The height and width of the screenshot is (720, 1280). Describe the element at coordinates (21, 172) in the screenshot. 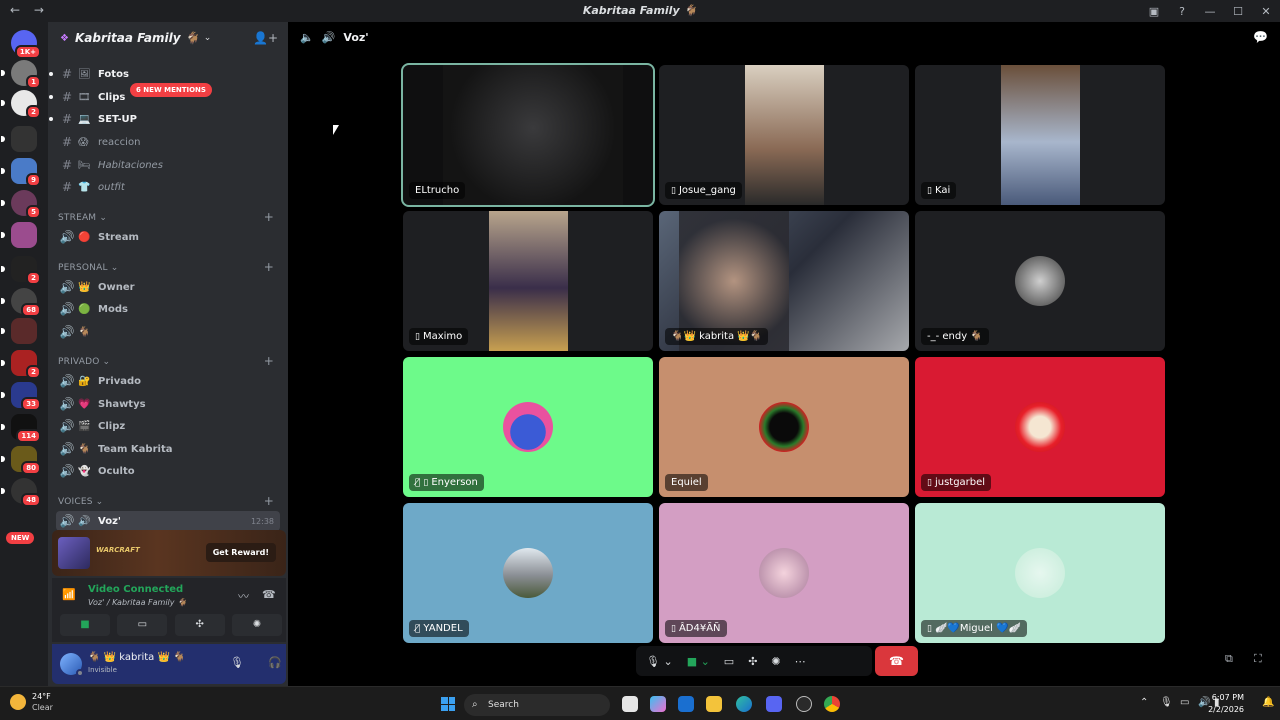

I see `server-icon: 9` at that location.